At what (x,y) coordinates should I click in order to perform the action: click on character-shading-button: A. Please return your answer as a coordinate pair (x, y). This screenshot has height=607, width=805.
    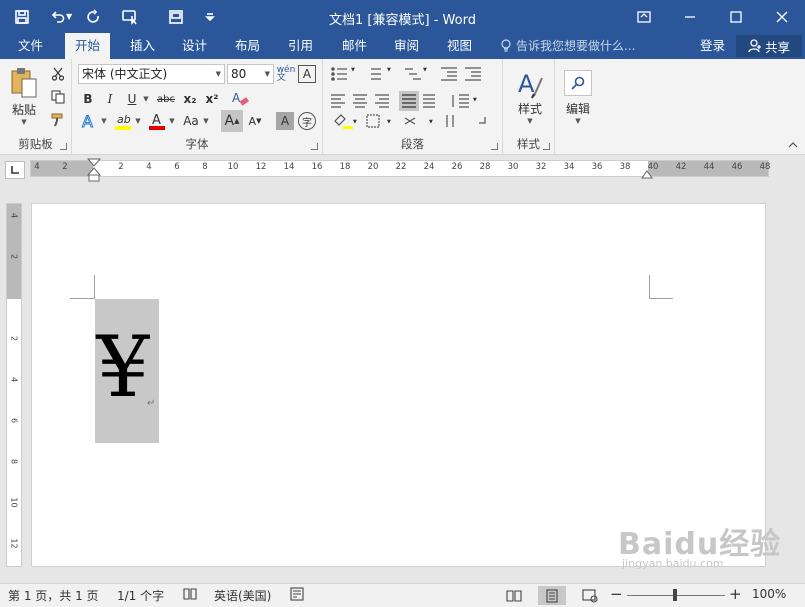
    Looking at the image, I should click on (285, 121).